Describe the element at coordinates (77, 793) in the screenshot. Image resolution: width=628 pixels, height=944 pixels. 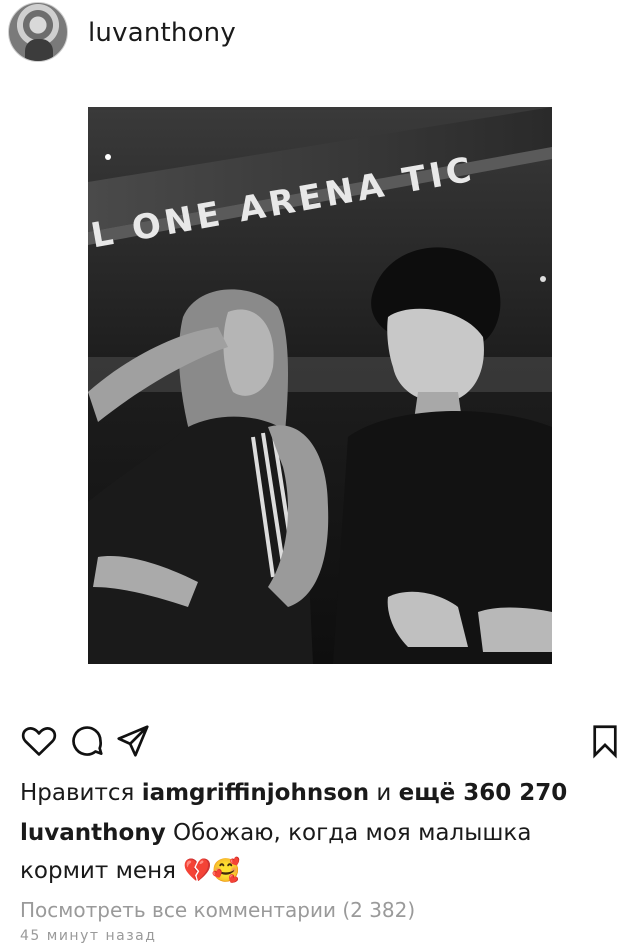
I see `likes-prefix: Нравится` at that location.